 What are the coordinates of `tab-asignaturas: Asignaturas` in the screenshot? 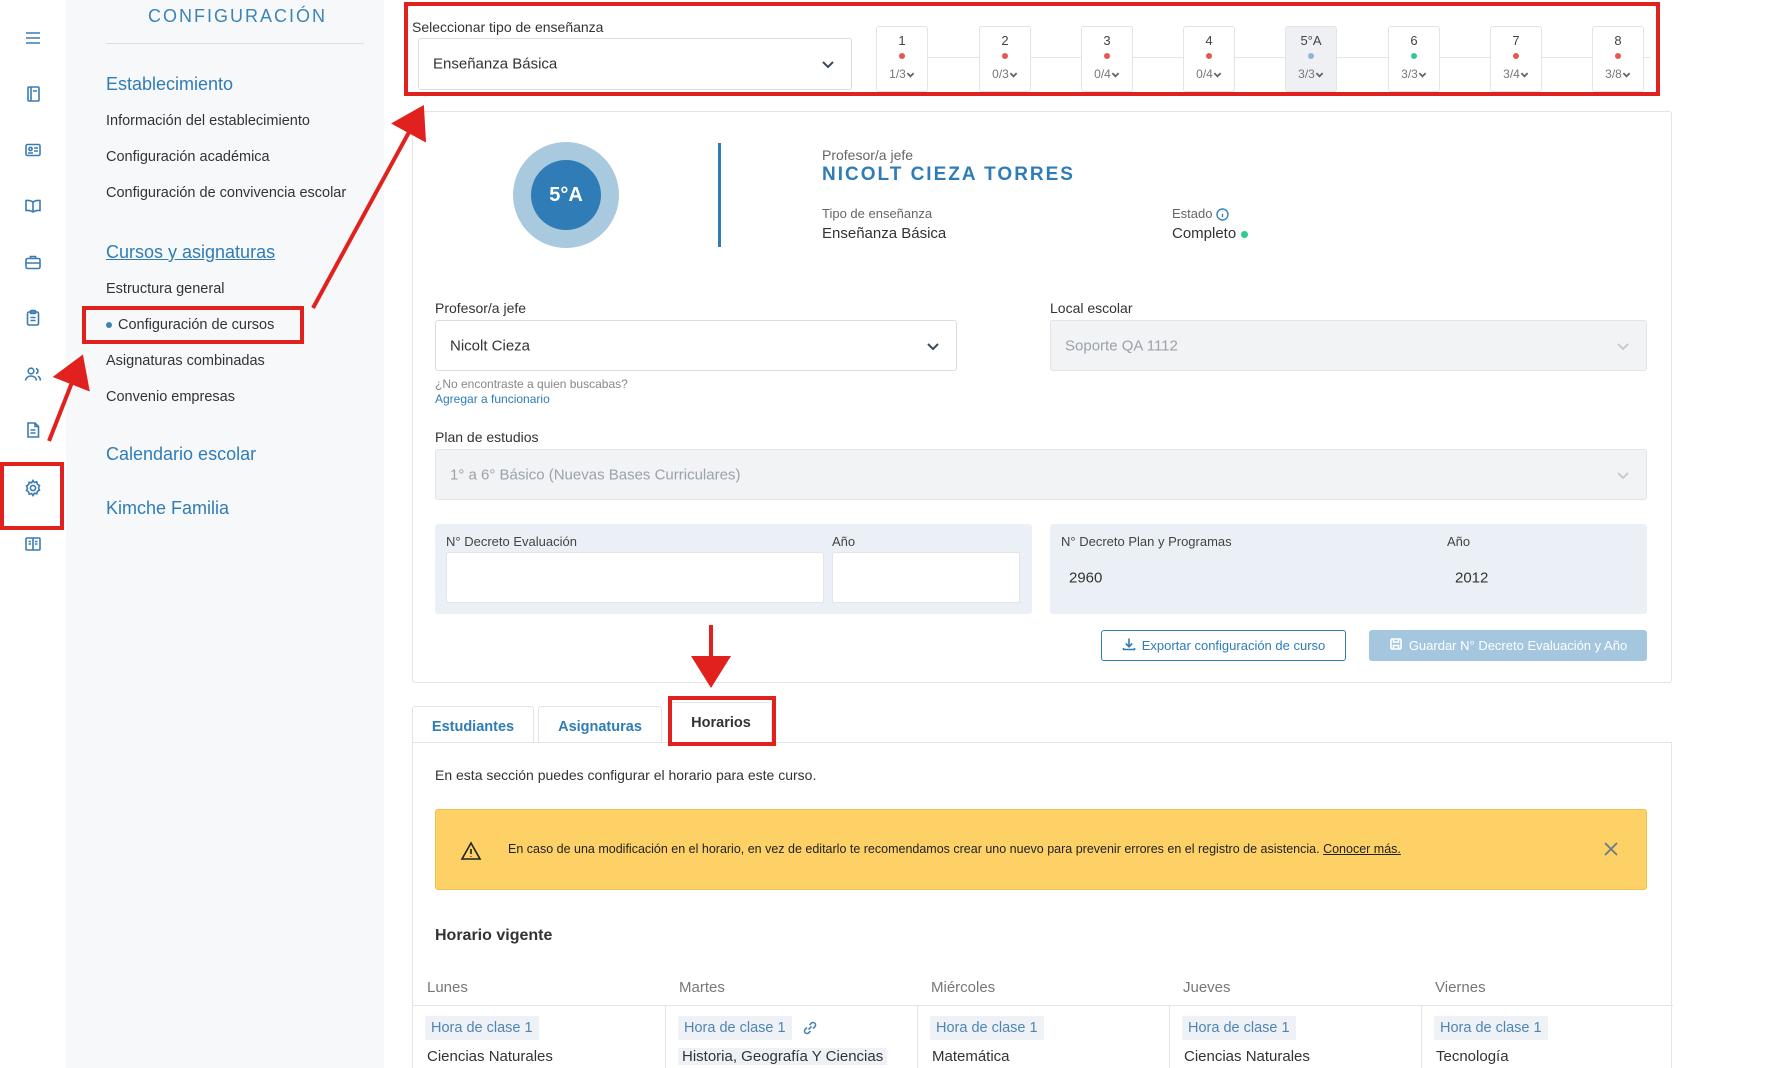 It's located at (600, 726).